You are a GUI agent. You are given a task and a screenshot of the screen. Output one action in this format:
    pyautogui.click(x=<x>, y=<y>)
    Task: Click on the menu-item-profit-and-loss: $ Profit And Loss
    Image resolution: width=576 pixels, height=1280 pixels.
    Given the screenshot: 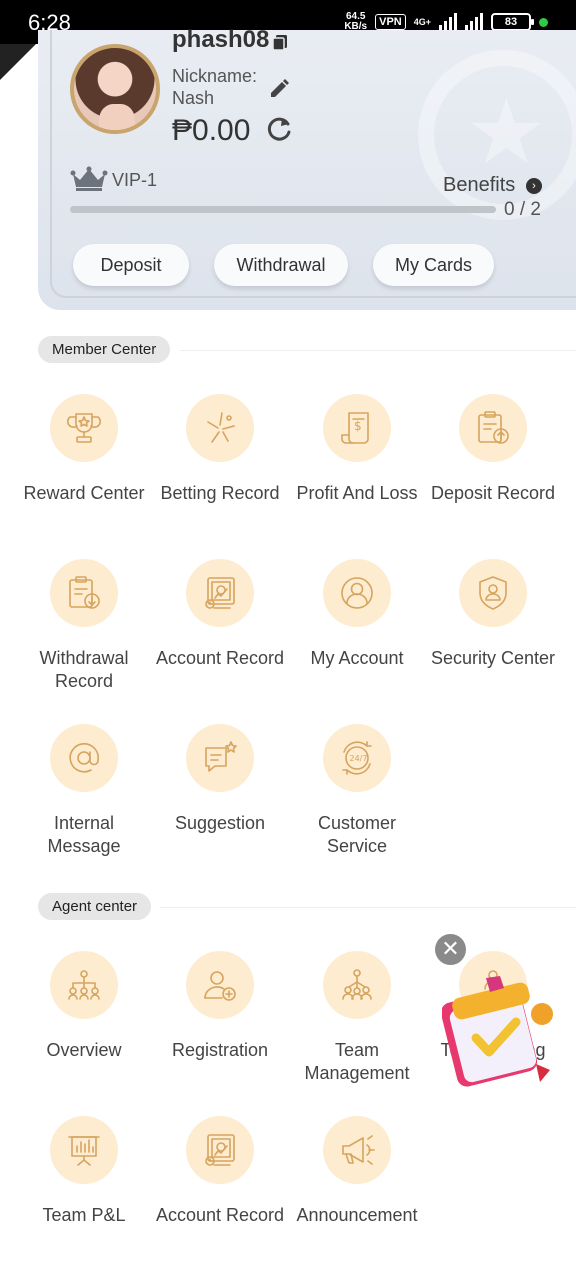 What is the action you would take?
    pyautogui.click(x=357, y=449)
    